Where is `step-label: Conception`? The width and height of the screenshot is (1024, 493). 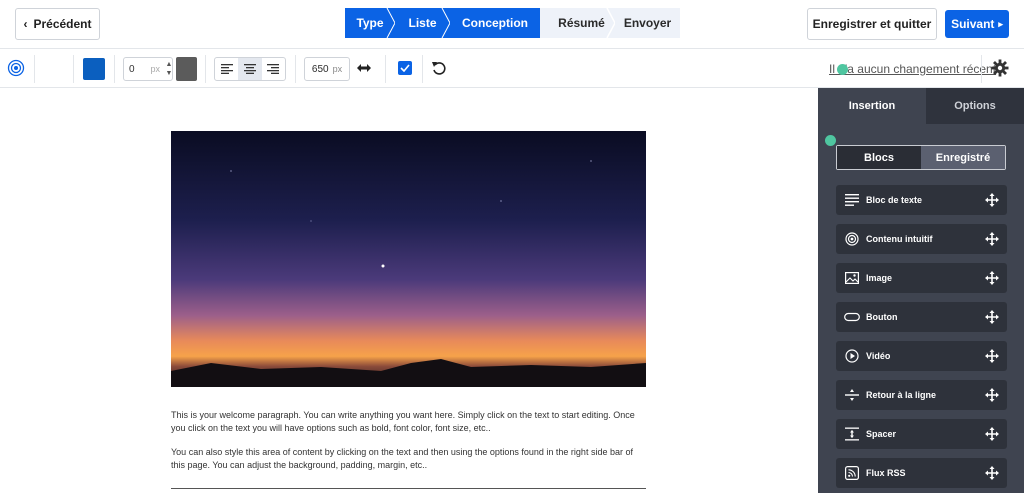 step-label: Conception is located at coordinates (495, 23).